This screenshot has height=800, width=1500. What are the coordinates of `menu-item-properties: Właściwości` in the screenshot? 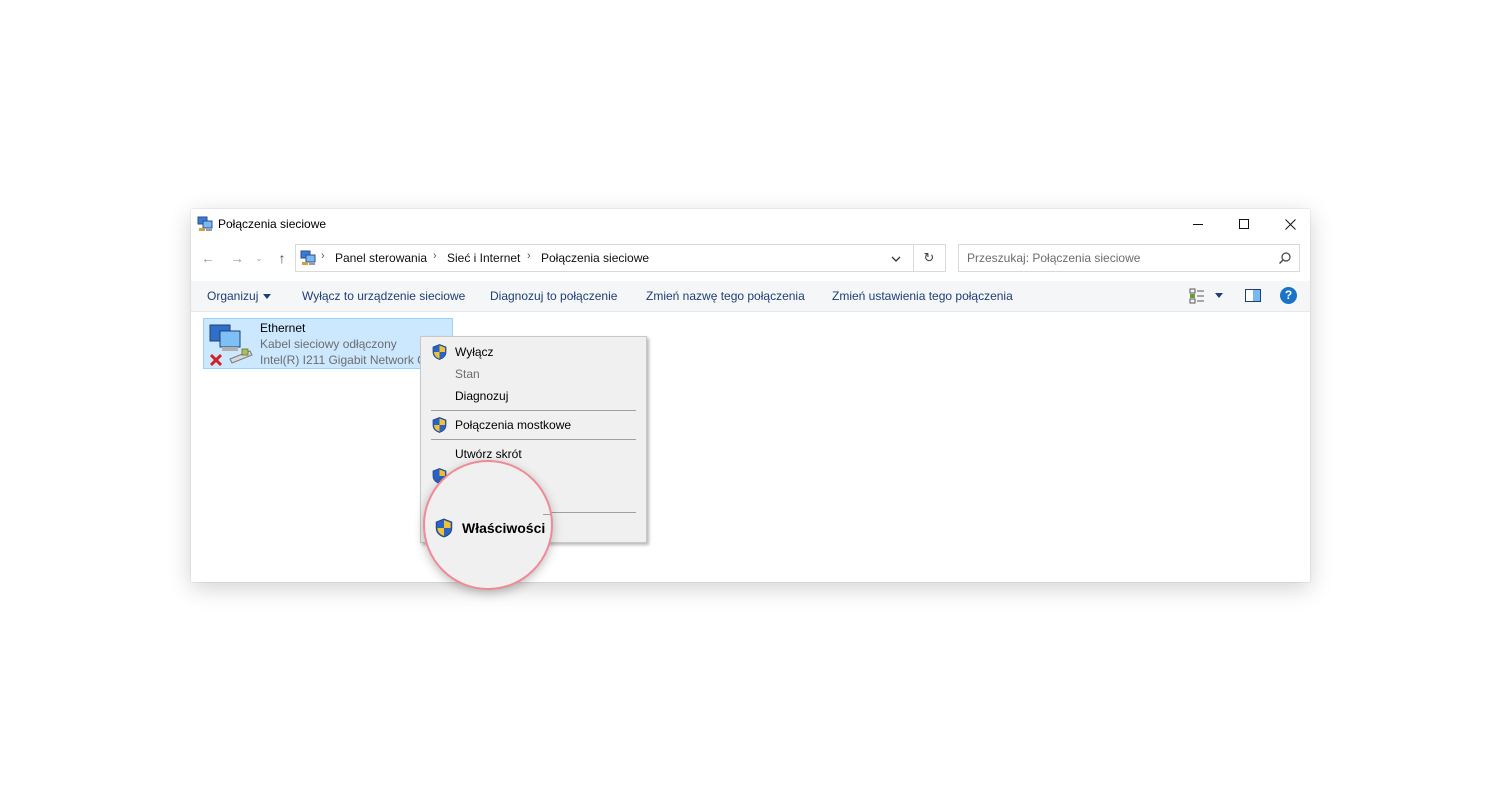 It's located at (503, 528).